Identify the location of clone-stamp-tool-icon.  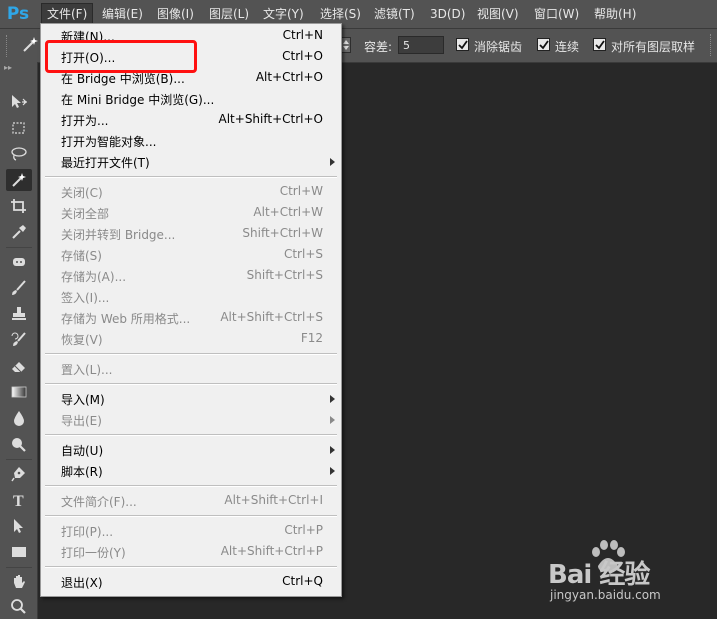
(19, 314).